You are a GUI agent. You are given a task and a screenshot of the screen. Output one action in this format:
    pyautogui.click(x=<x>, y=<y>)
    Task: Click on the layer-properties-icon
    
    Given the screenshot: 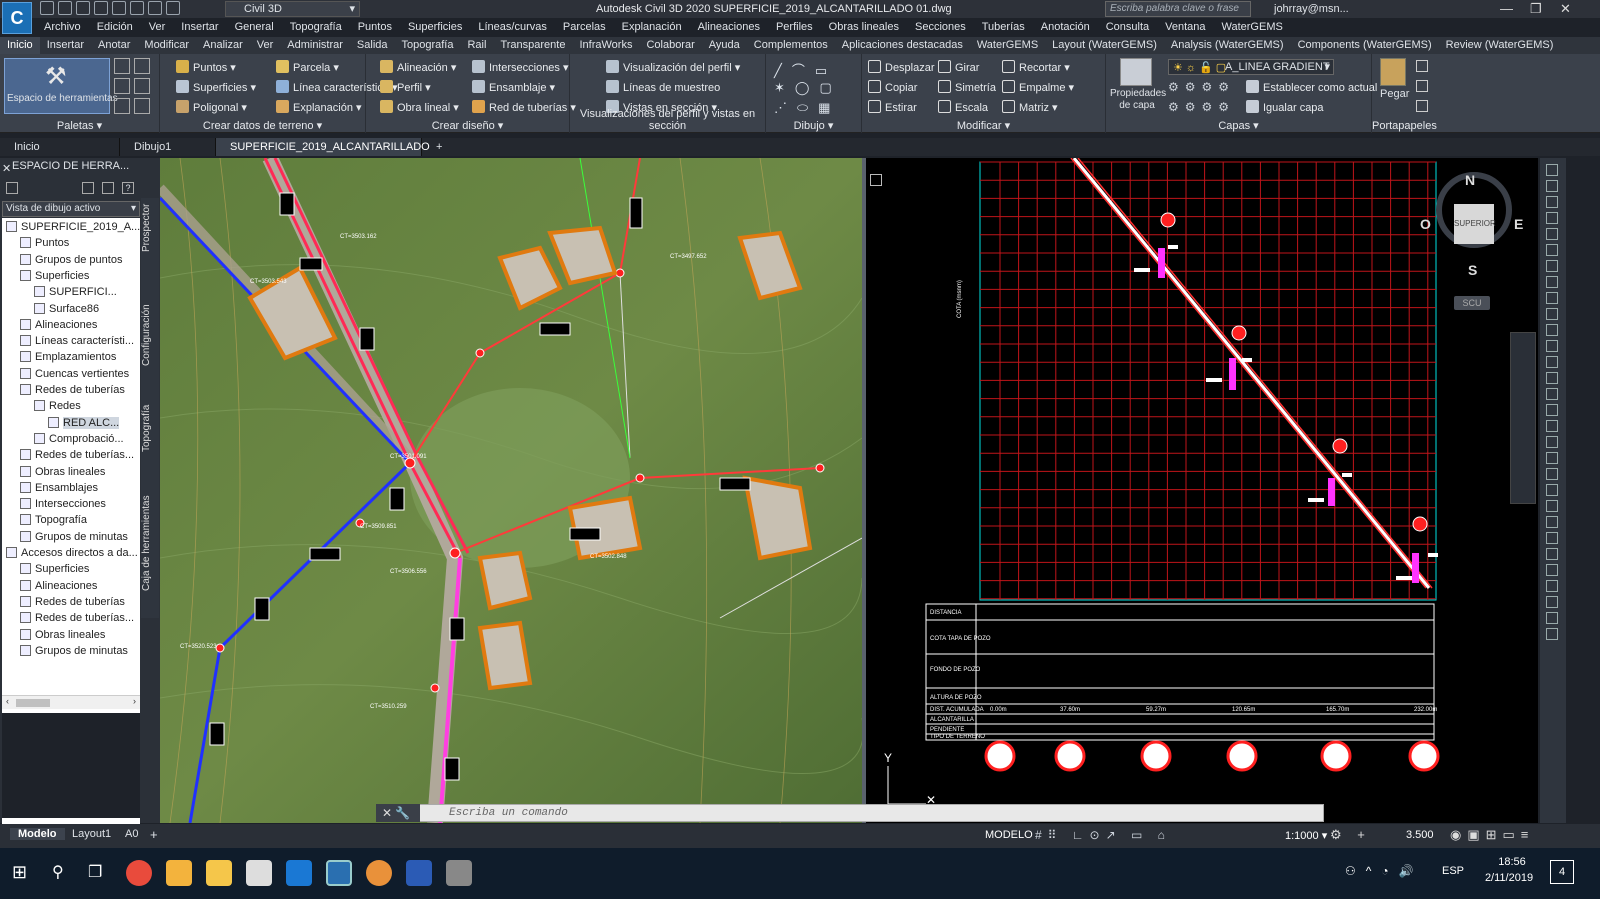 What is the action you would take?
    pyautogui.click(x=1136, y=72)
    